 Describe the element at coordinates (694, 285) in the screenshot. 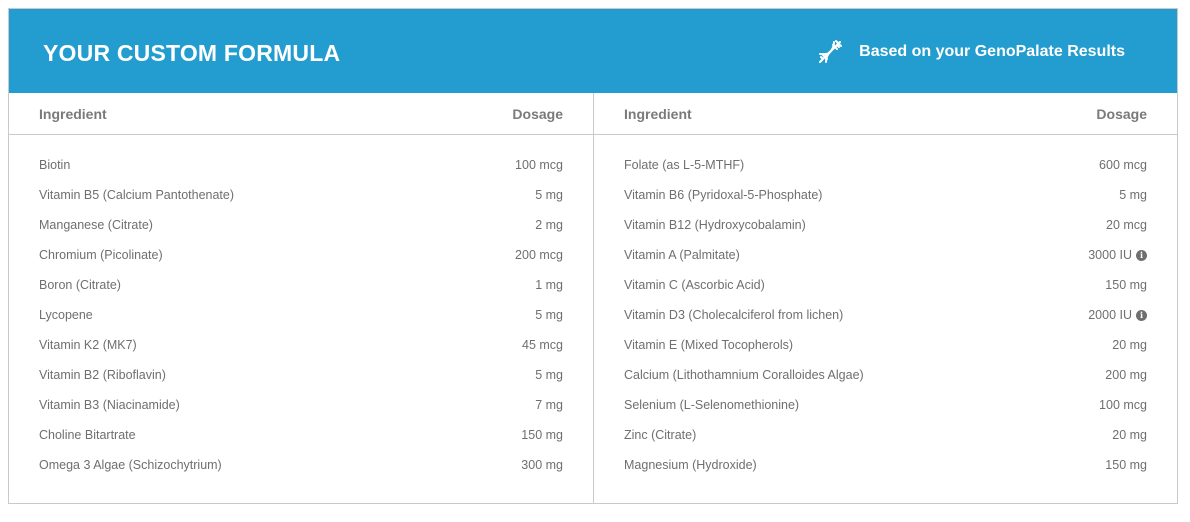

I see `ingredient-name: Vitamin C (Ascorbic Acid)` at that location.